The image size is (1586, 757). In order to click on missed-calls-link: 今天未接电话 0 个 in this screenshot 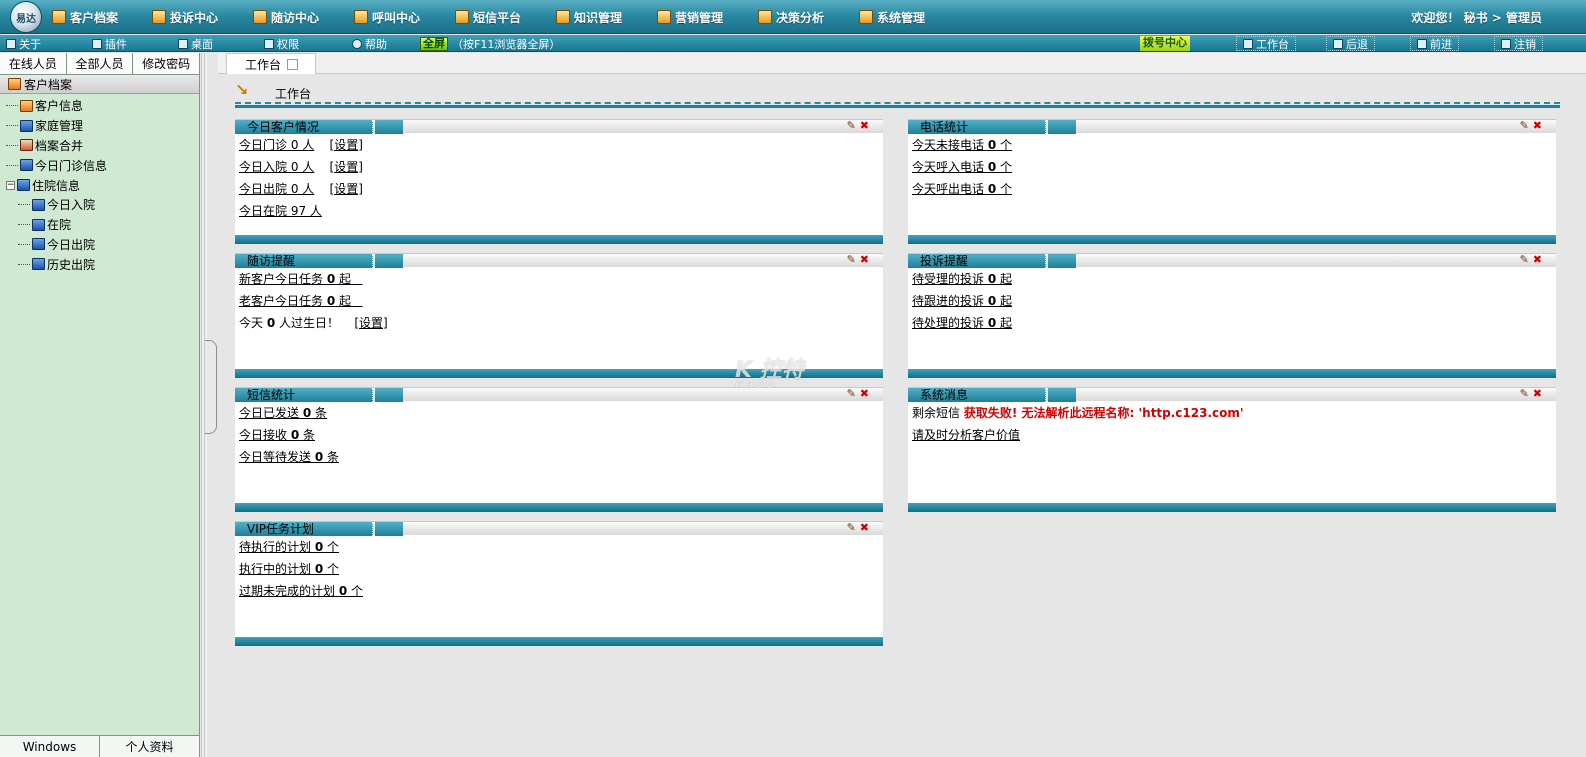, I will do `click(962, 145)`.